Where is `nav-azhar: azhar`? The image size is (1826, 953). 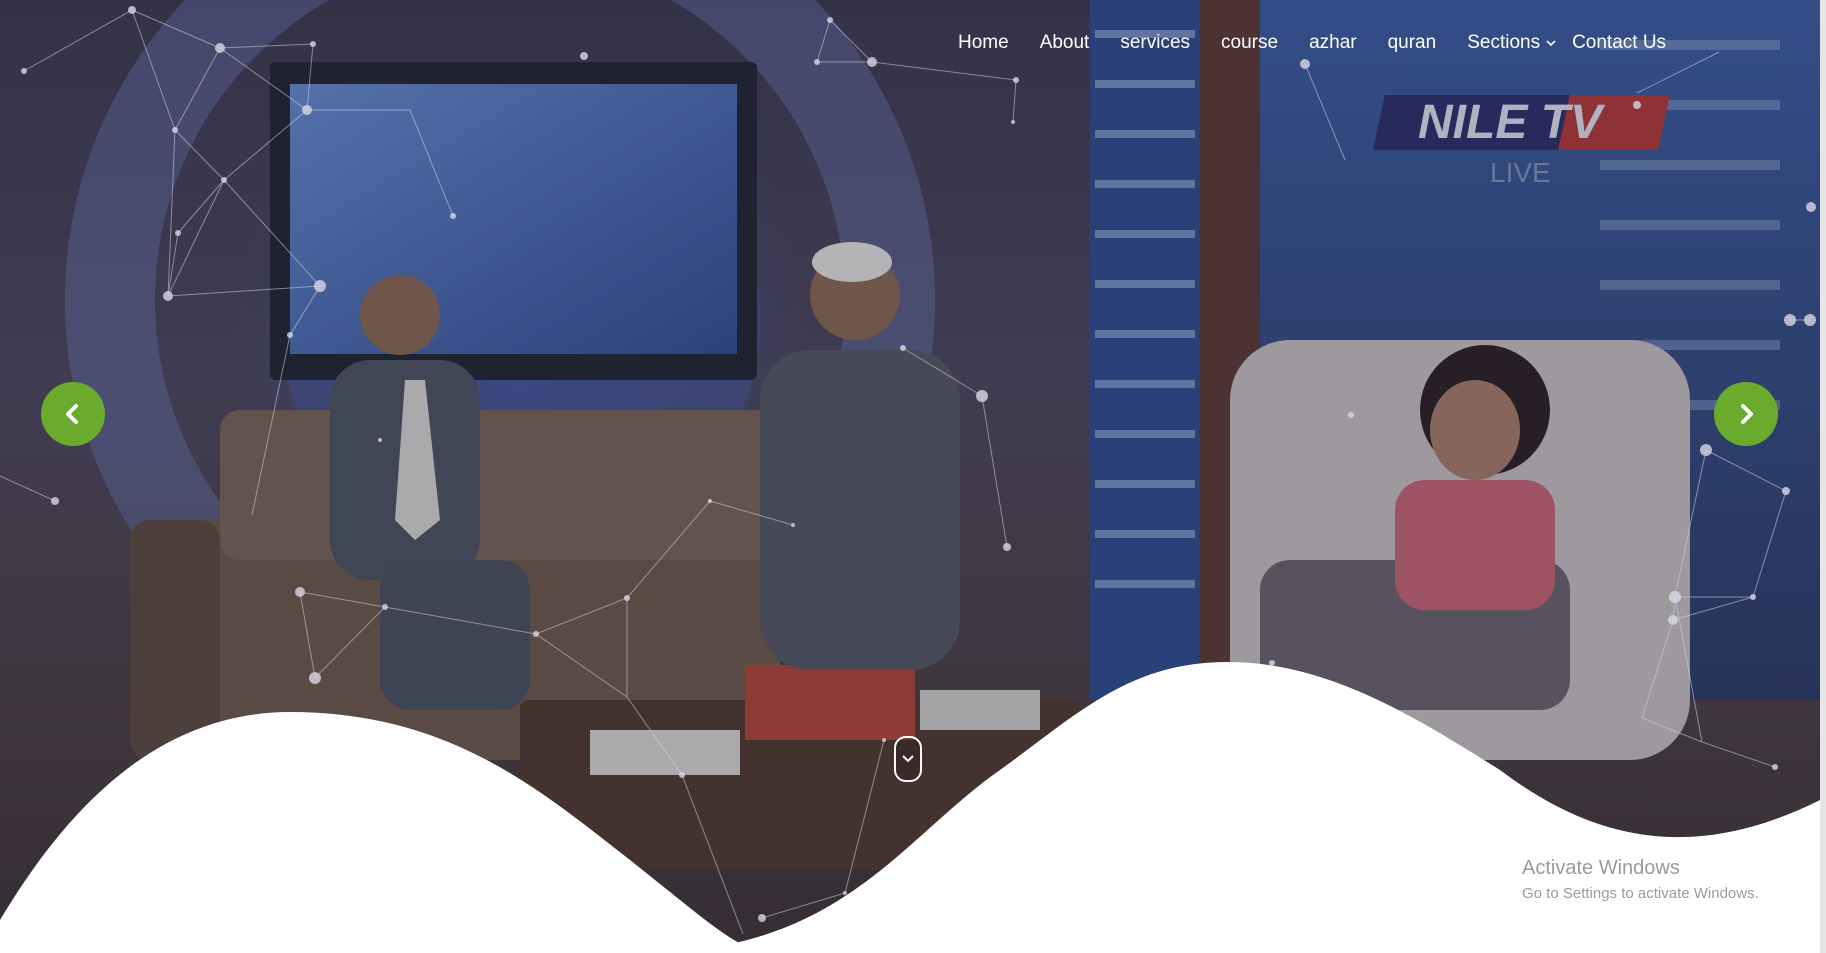
nav-azhar: azhar is located at coordinates (1333, 43).